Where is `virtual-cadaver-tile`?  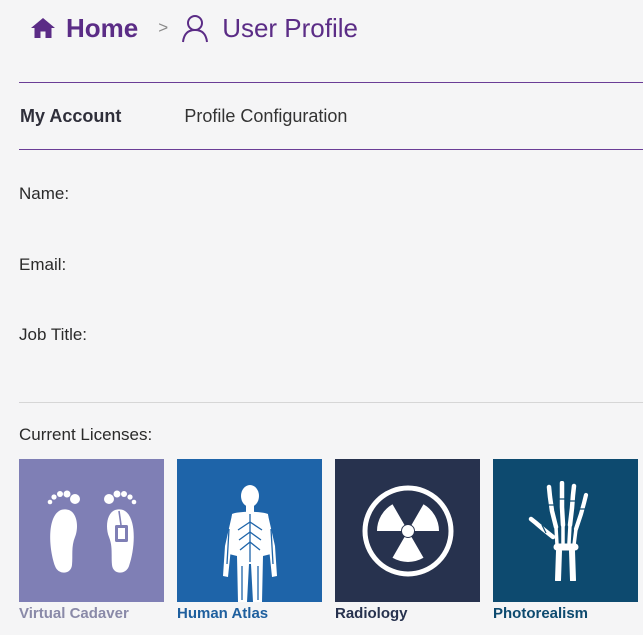
virtual-cadaver-tile is located at coordinates (91, 530).